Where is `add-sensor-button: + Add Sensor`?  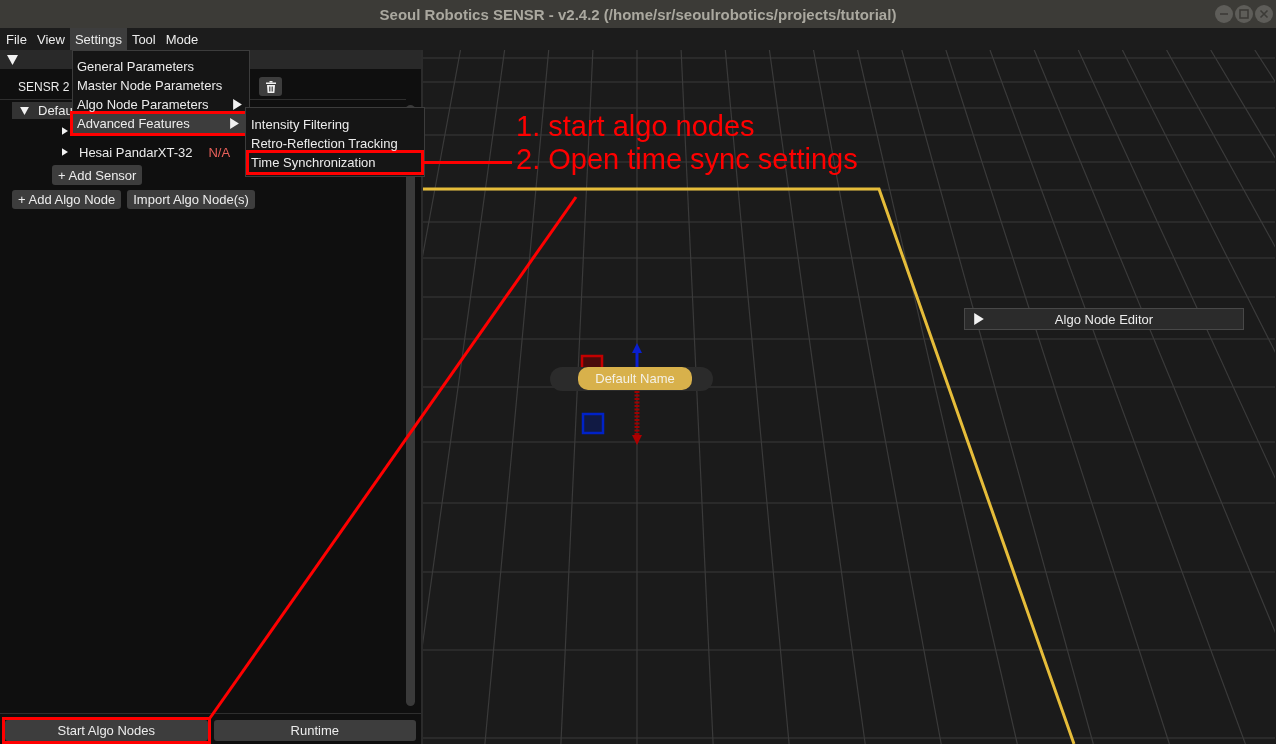 add-sensor-button: + Add Sensor is located at coordinates (97, 175).